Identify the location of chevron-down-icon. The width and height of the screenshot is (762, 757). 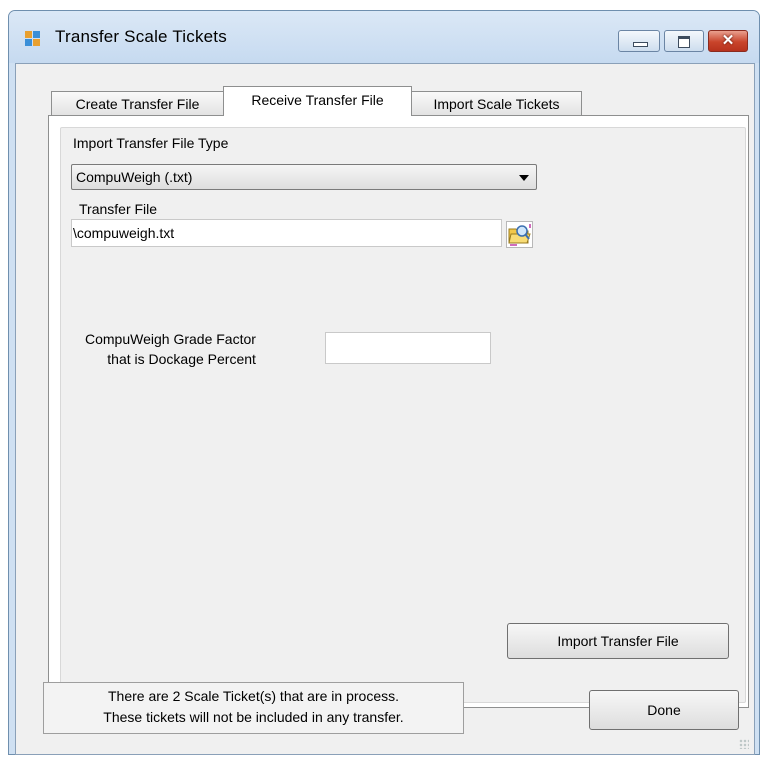
(524, 178).